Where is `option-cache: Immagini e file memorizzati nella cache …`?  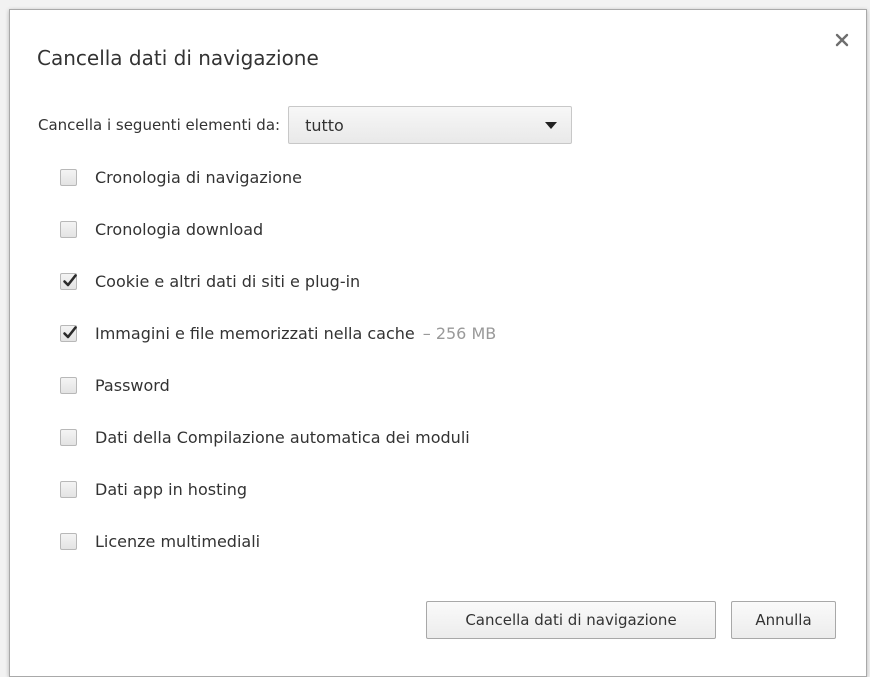 option-cache: Immagini e file memorizzati nella cache … is located at coordinates (278, 333).